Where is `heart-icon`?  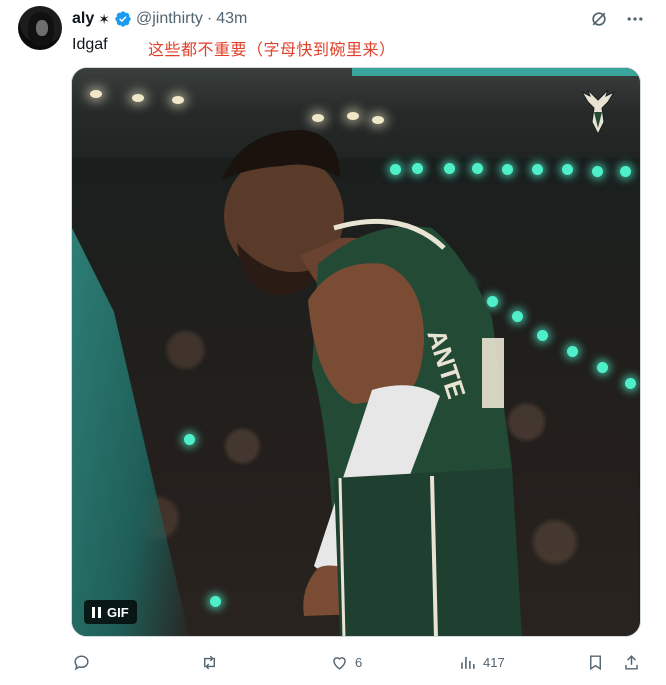 heart-icon is located at coordinates (339, 663).